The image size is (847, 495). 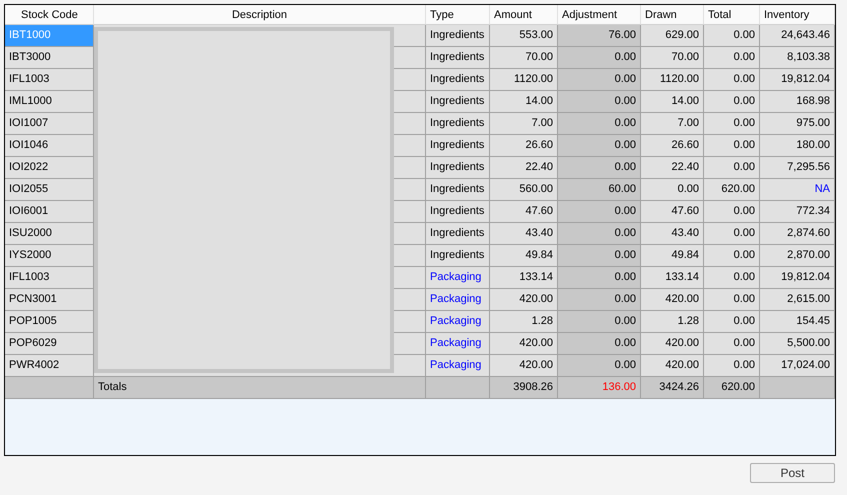 I want to click on column-header: Type, so click(x=458, y=15).